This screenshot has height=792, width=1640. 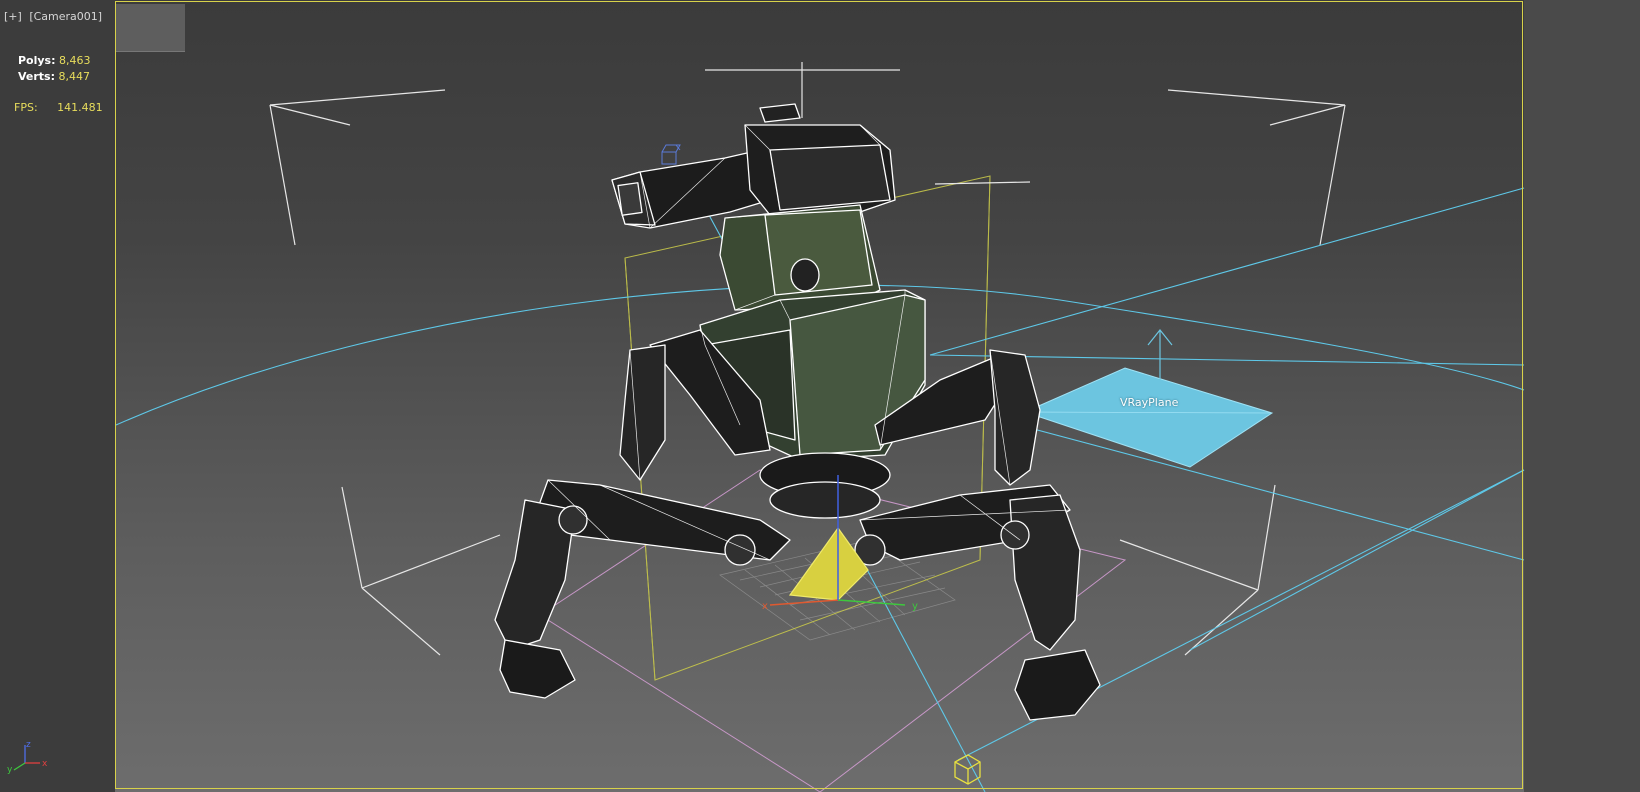 I want to click on gizmo-x-label: x, so click(x=765, y=606).